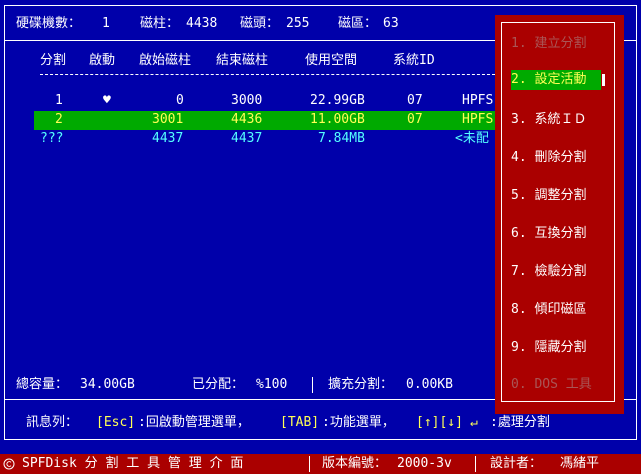  What do you see at coordinates (361, 384) in the screenshot?
I see `extended-partition-label: 擴充分割：` at bounding box center [361, 384].